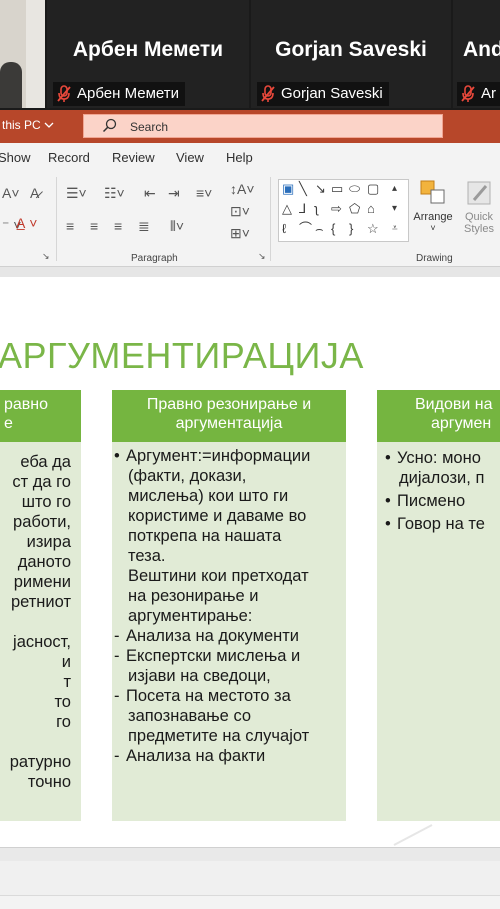  What do you see at coordinates (128, 93) in the screenshot?
I see `participant-tag-label: Арбен Мемети` at bounding box center [128, 93].